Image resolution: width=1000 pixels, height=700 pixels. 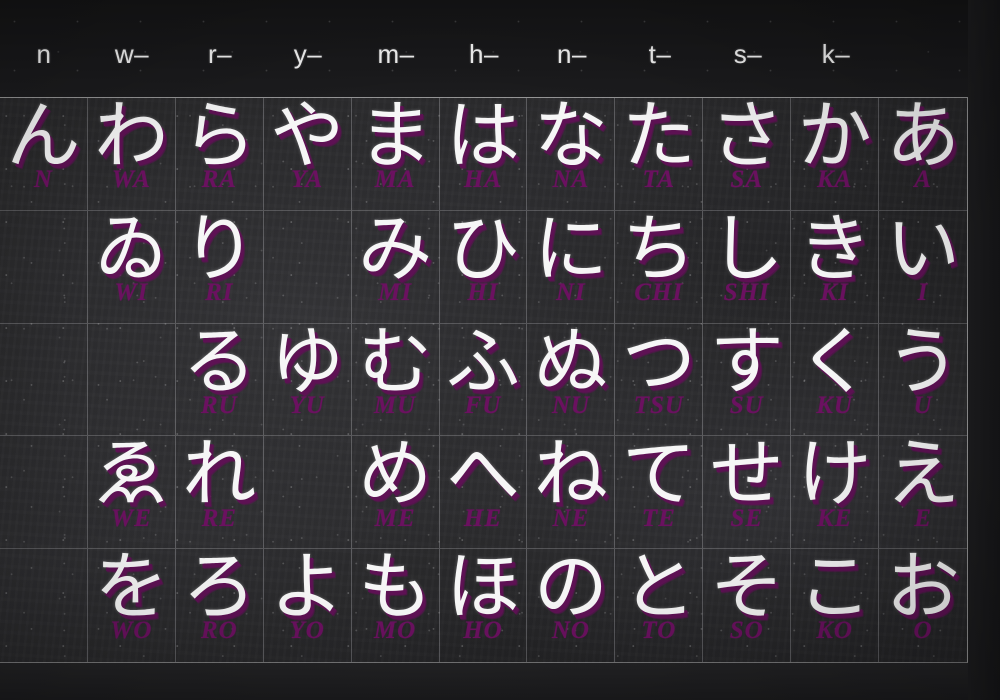 What do you see at coordinates (219, 251) in the screenshot?
I see `kana-glyph: り` at bounding box center [219, 251].